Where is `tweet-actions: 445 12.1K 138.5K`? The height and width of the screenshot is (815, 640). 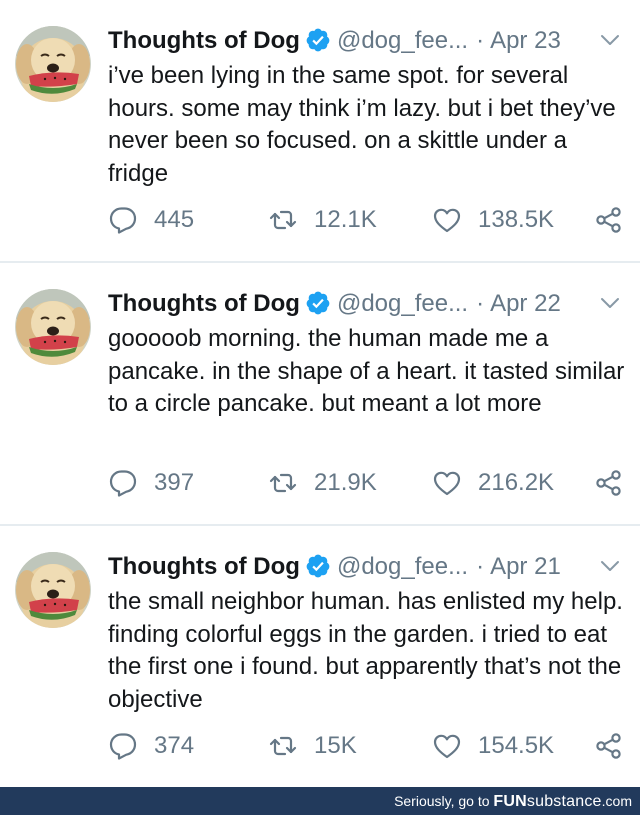
tweet-actions: 445 12.1K 138.5K is located at coordinates (320, 220).